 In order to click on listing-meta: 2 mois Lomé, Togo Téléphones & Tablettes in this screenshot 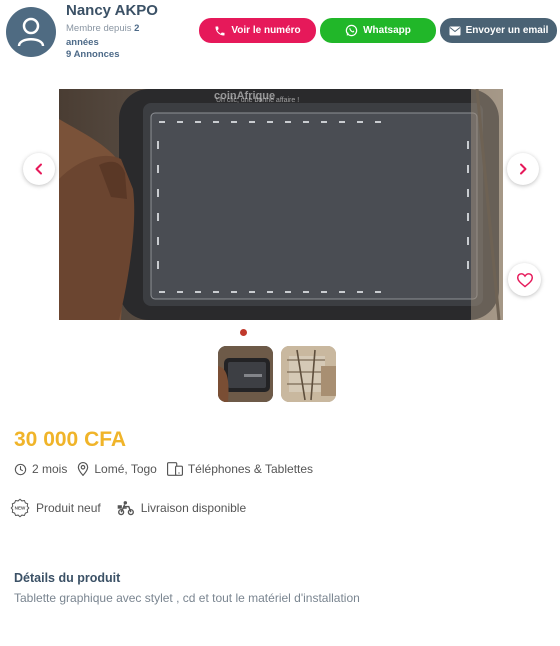, I will do `click(168, 469)`.